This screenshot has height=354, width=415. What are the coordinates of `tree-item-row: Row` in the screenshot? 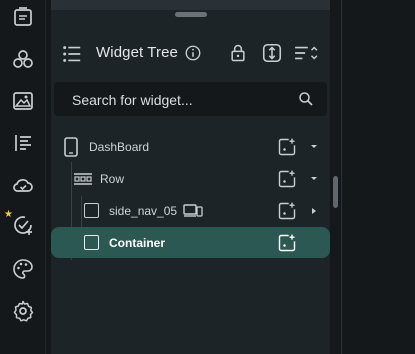 It's located at (190, 179).